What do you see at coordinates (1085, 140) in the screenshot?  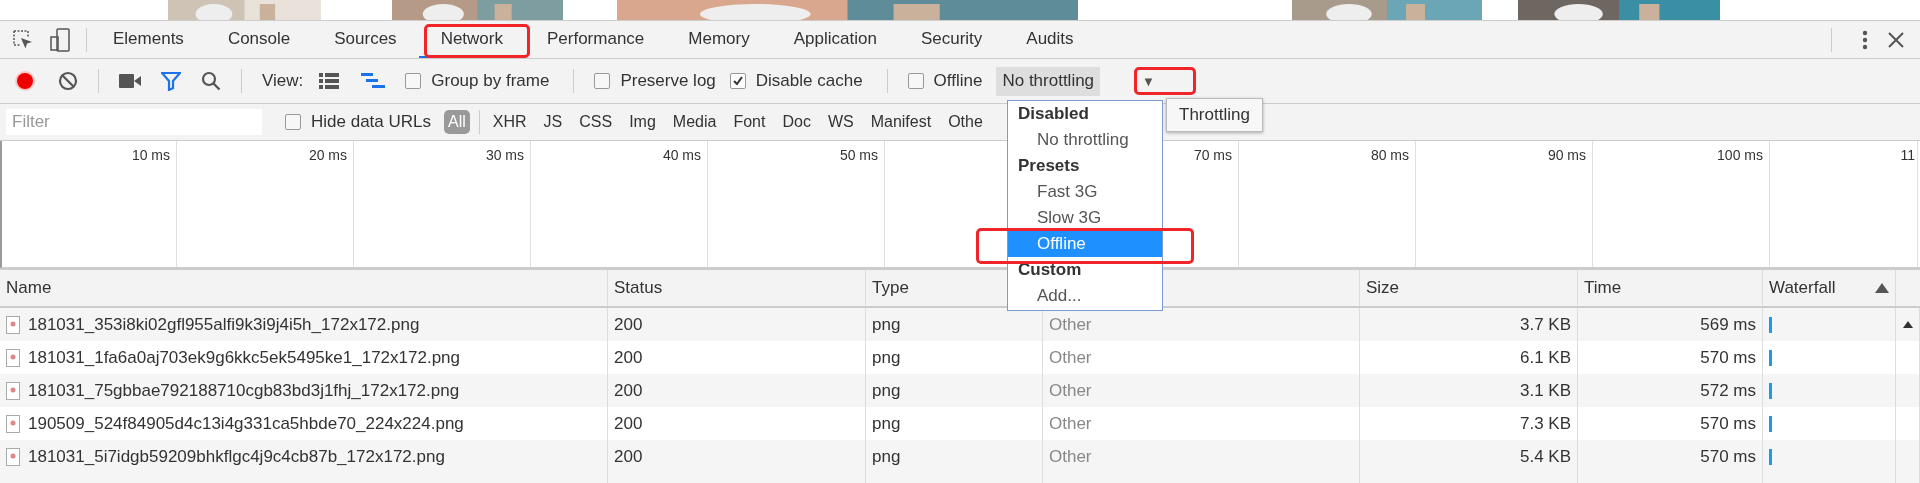 I see `menu-item: No throttling` at bounding box center [1085, 140].